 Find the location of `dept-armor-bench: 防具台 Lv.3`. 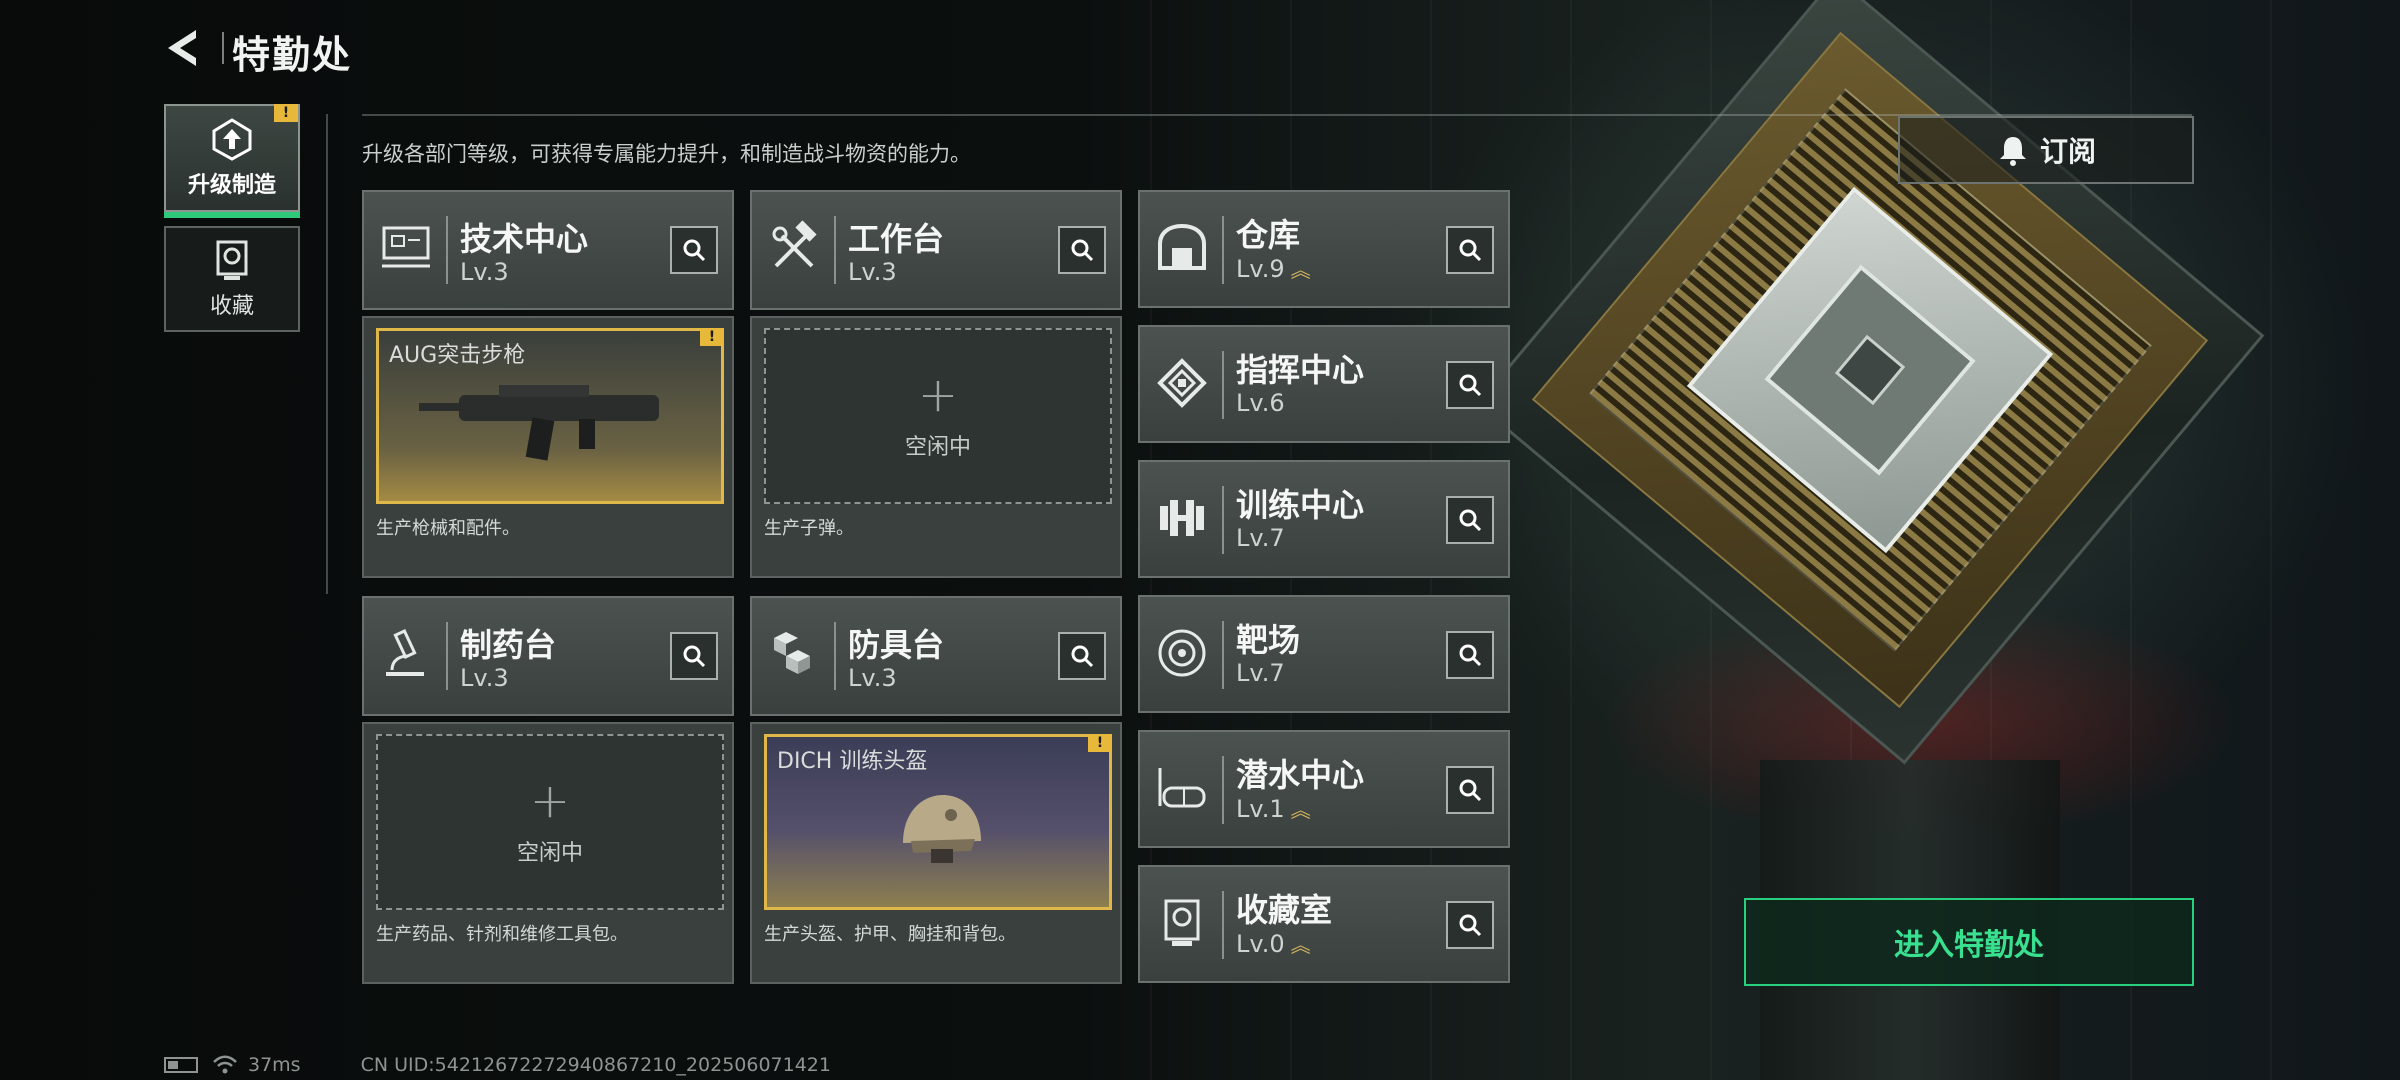

dept-armor-bench: 防具台 Lv.3 is located at coordinates (936, 656).